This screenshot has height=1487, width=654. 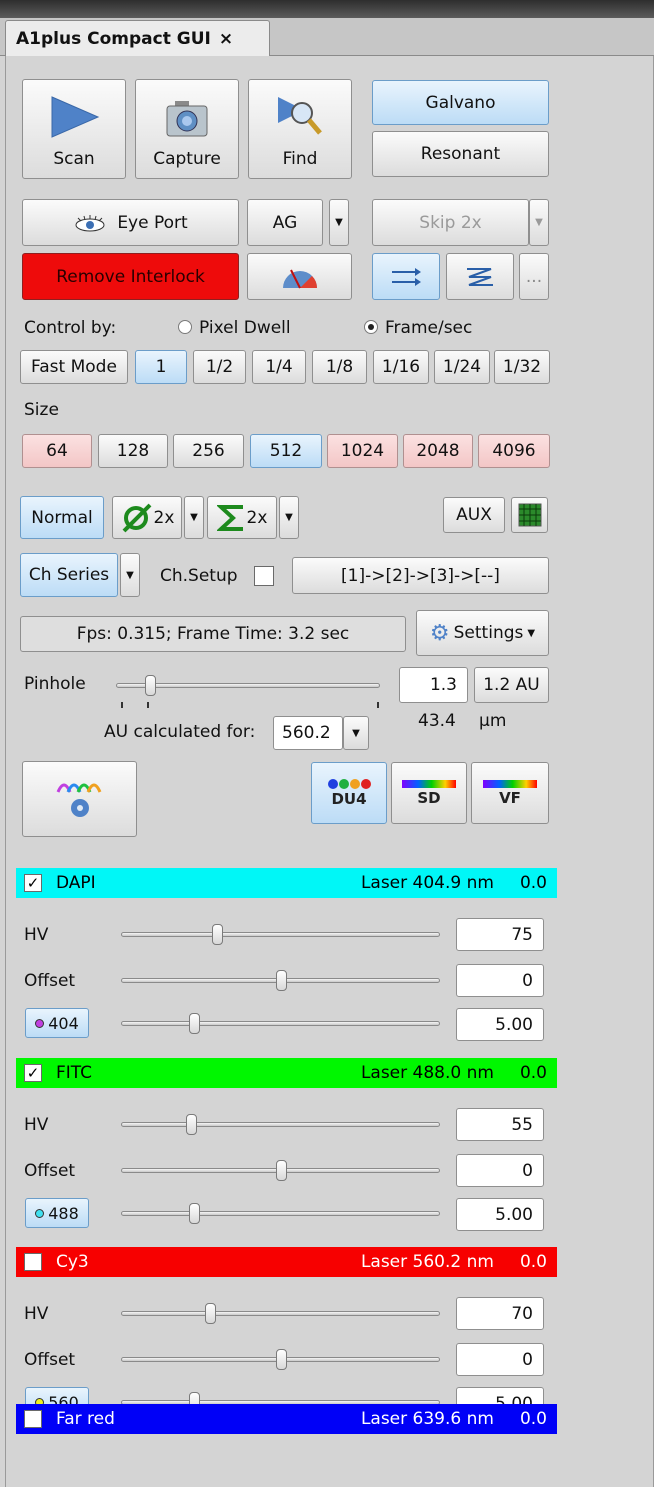 What do you see at coordinates (57, 451) in the screenshot?
I see `size-64-button: 64` at bounding box center [57, 451].